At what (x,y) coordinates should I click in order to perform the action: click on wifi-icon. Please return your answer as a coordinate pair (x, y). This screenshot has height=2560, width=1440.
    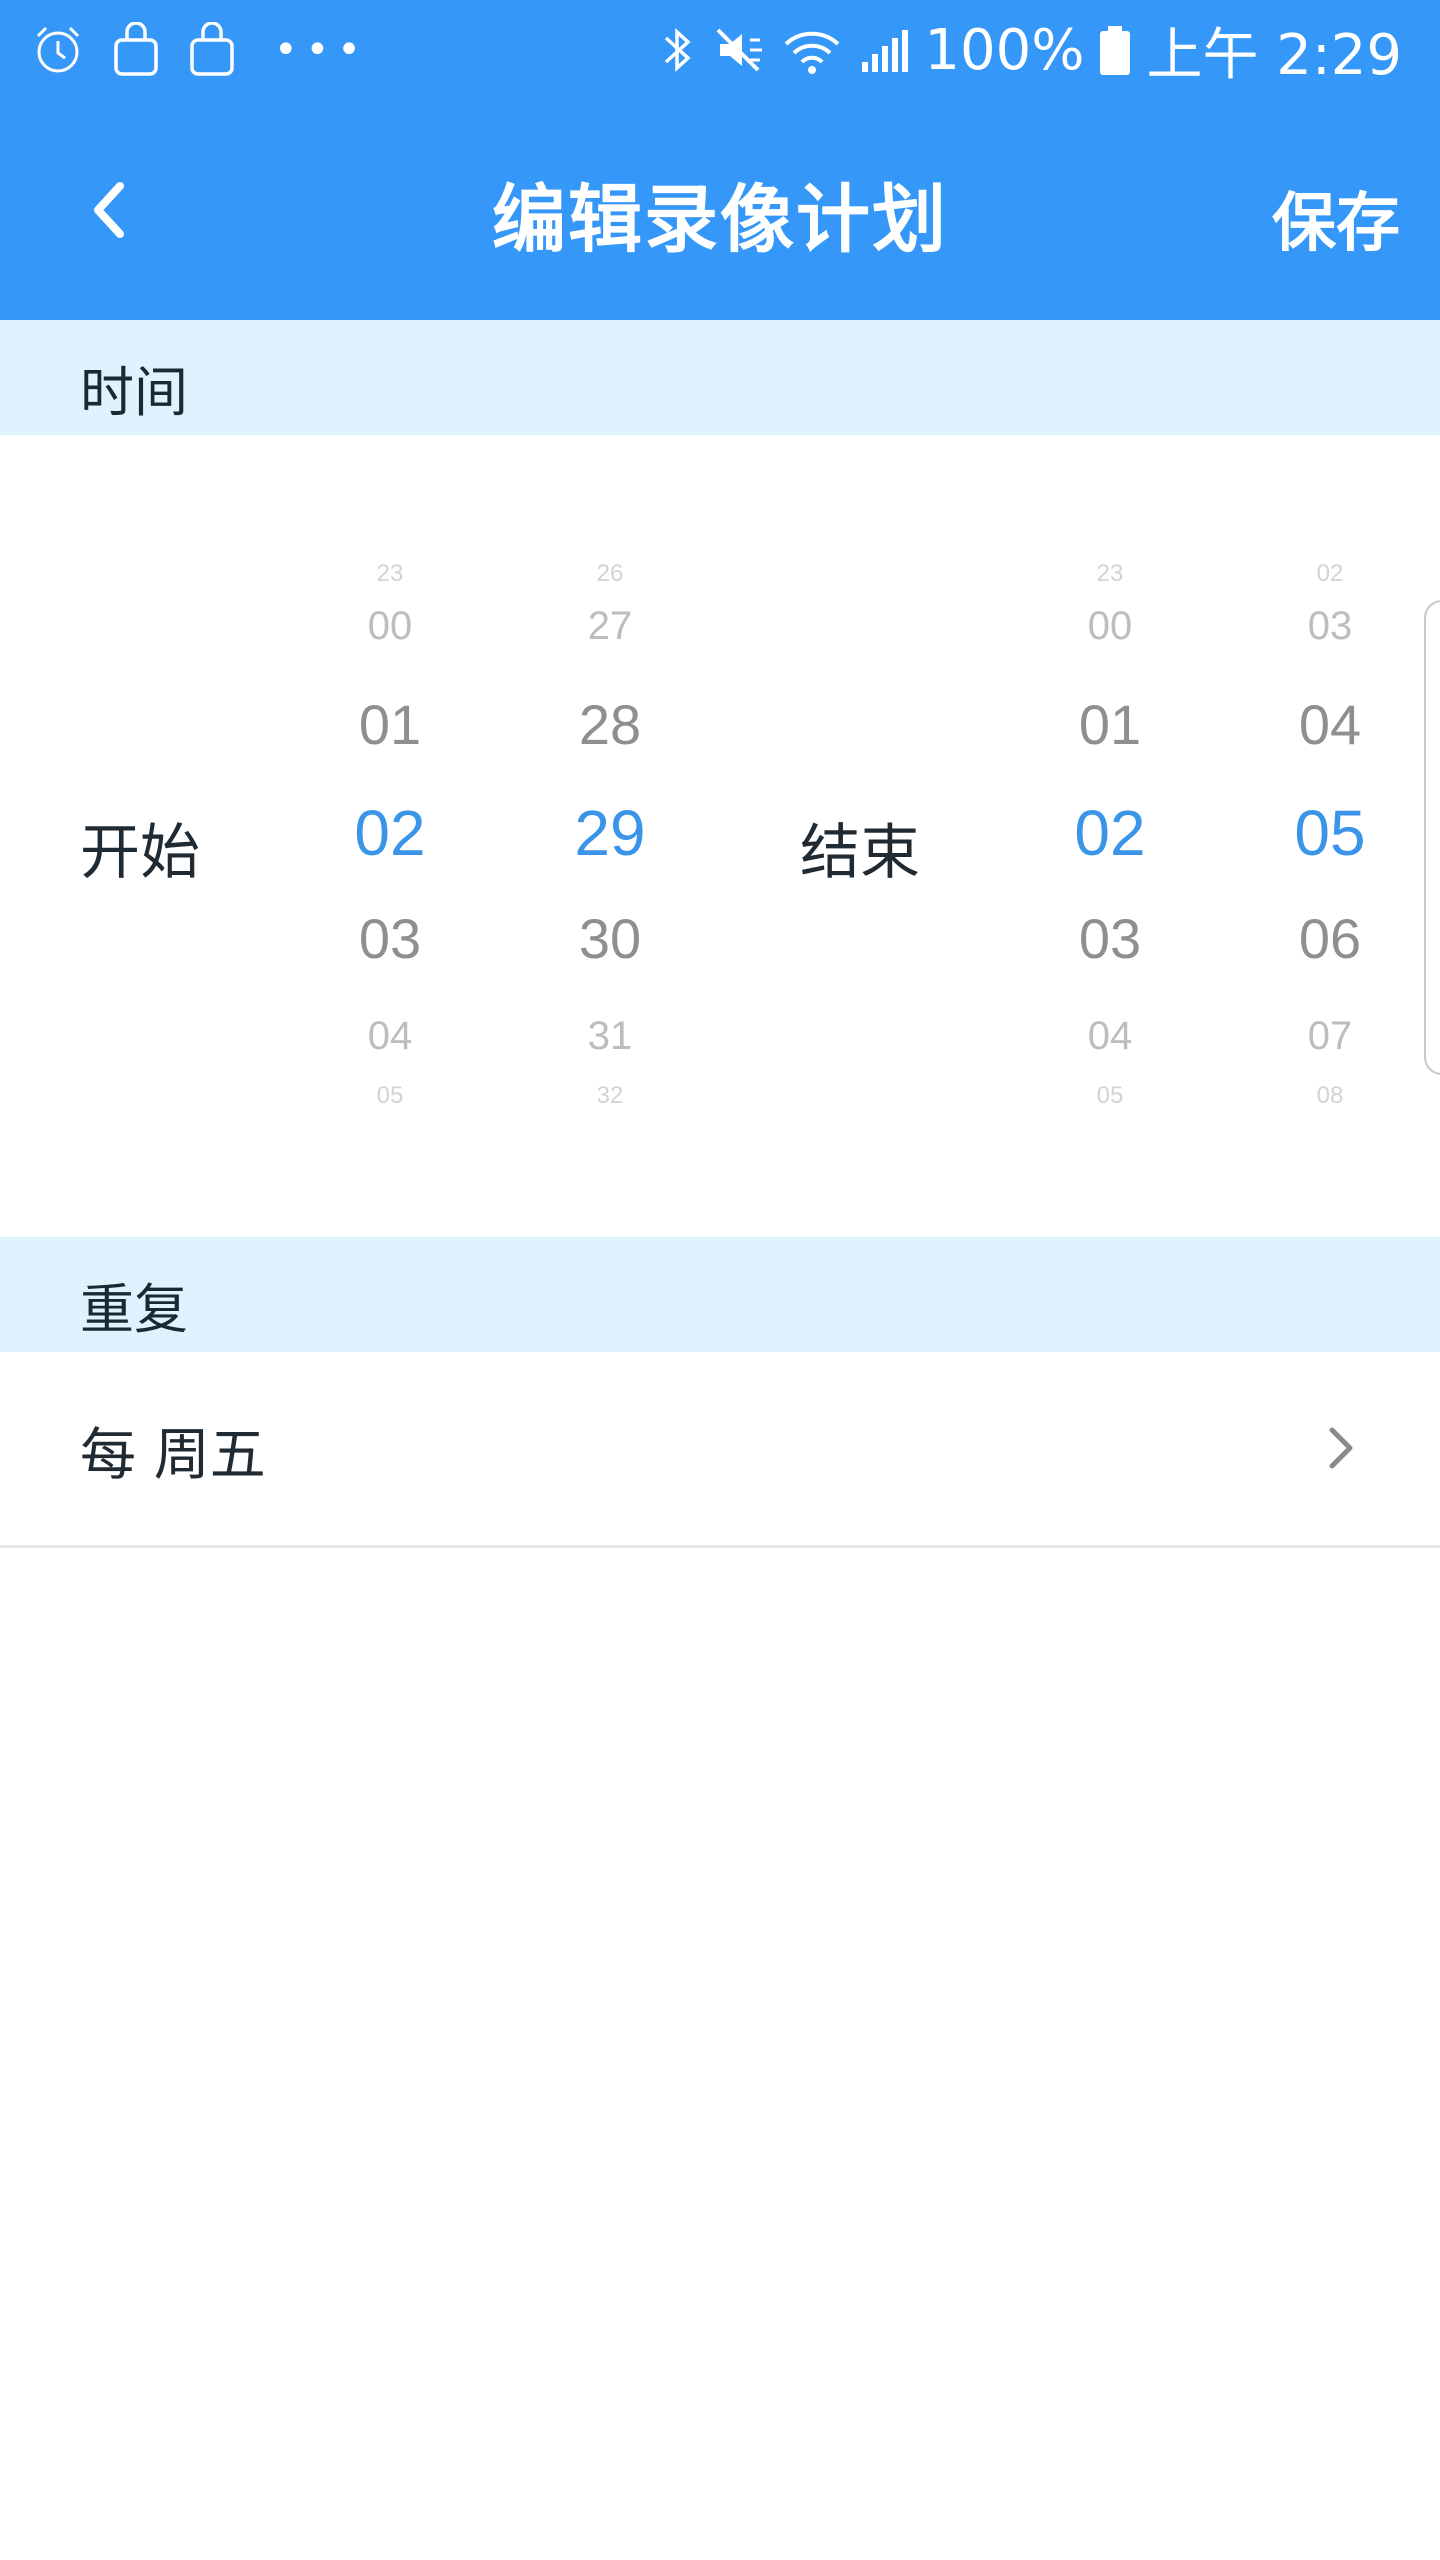
    Looking at the image, I should click on (812, 52).